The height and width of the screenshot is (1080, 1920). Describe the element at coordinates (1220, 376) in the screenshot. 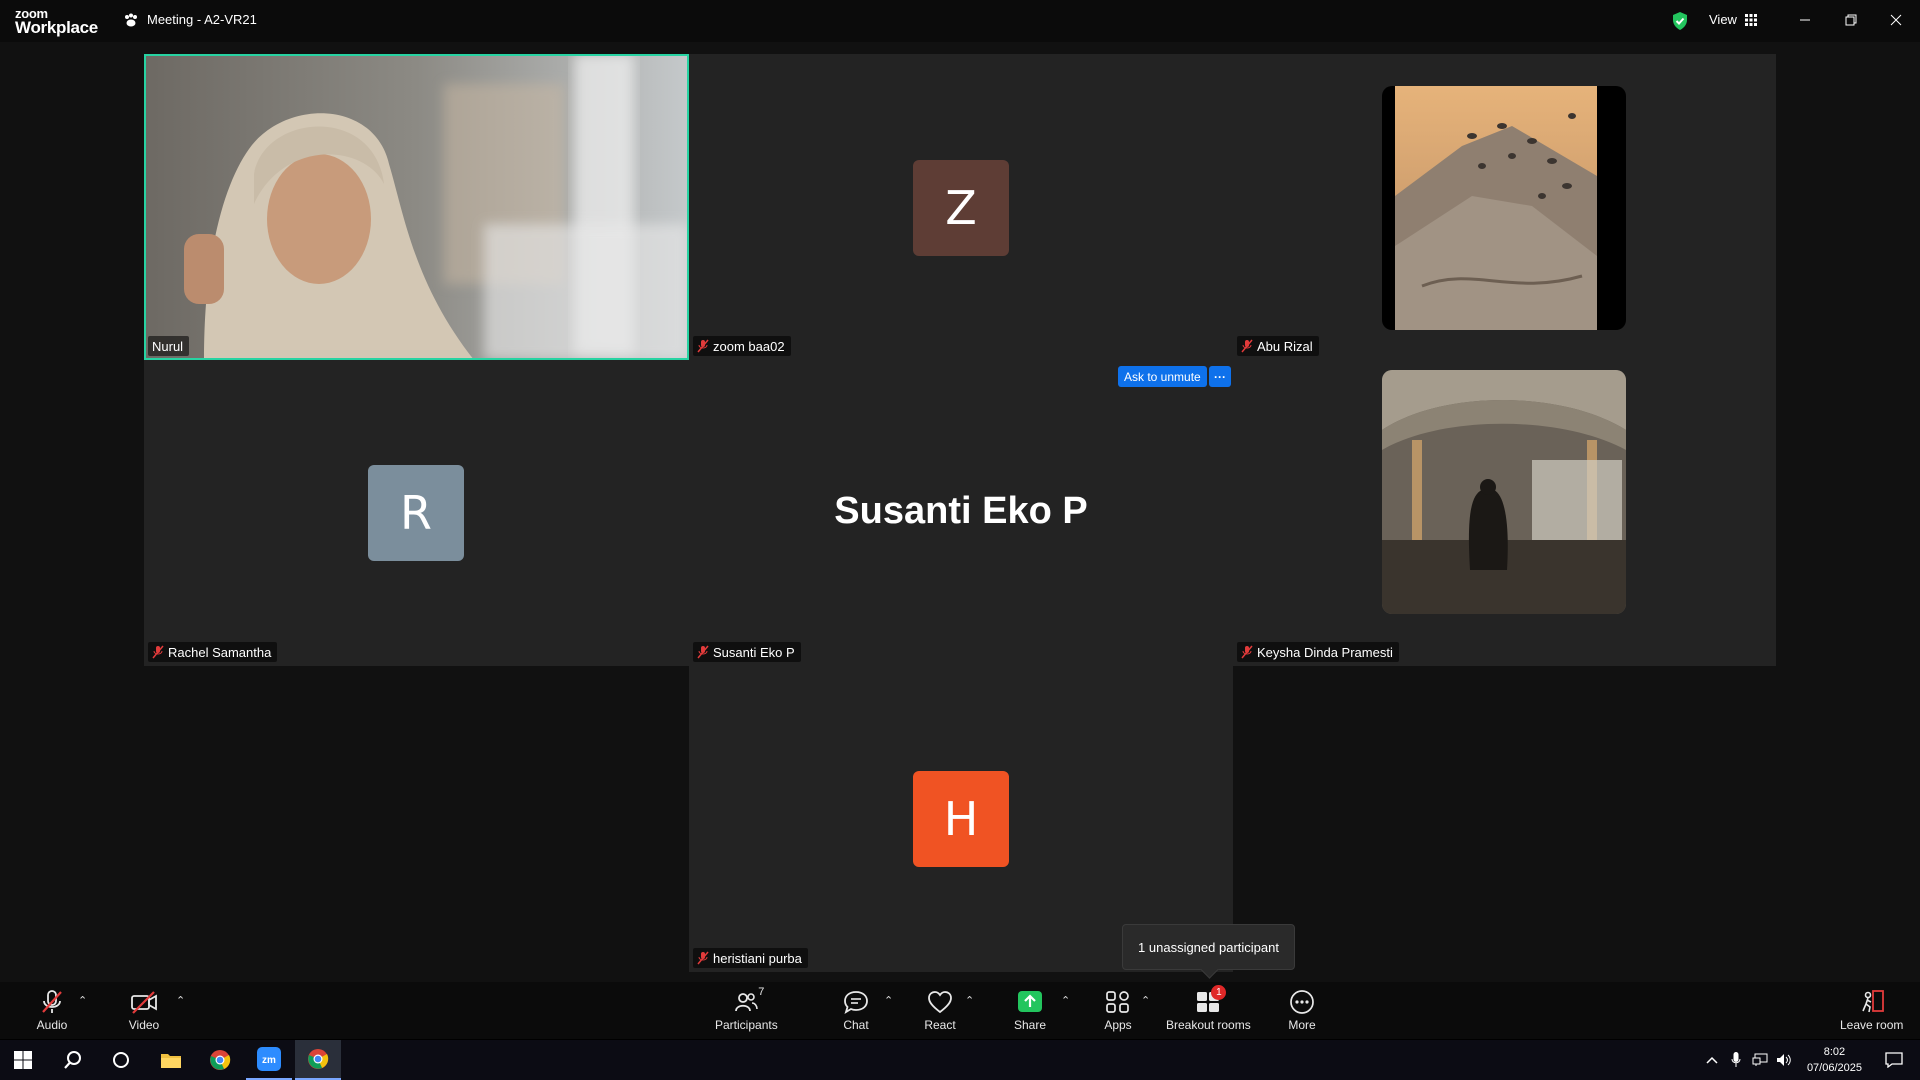

I see `more-options-button: ···` at that location.